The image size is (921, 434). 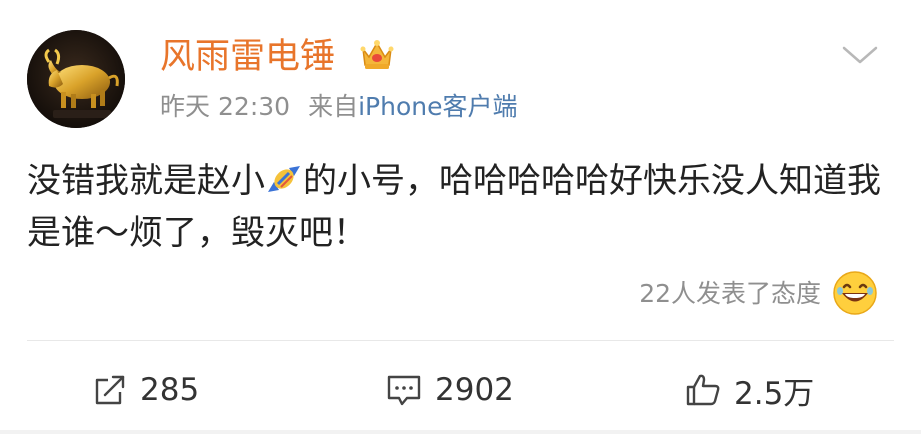 I want to click on crown-icon, so click(x=377, y=54).